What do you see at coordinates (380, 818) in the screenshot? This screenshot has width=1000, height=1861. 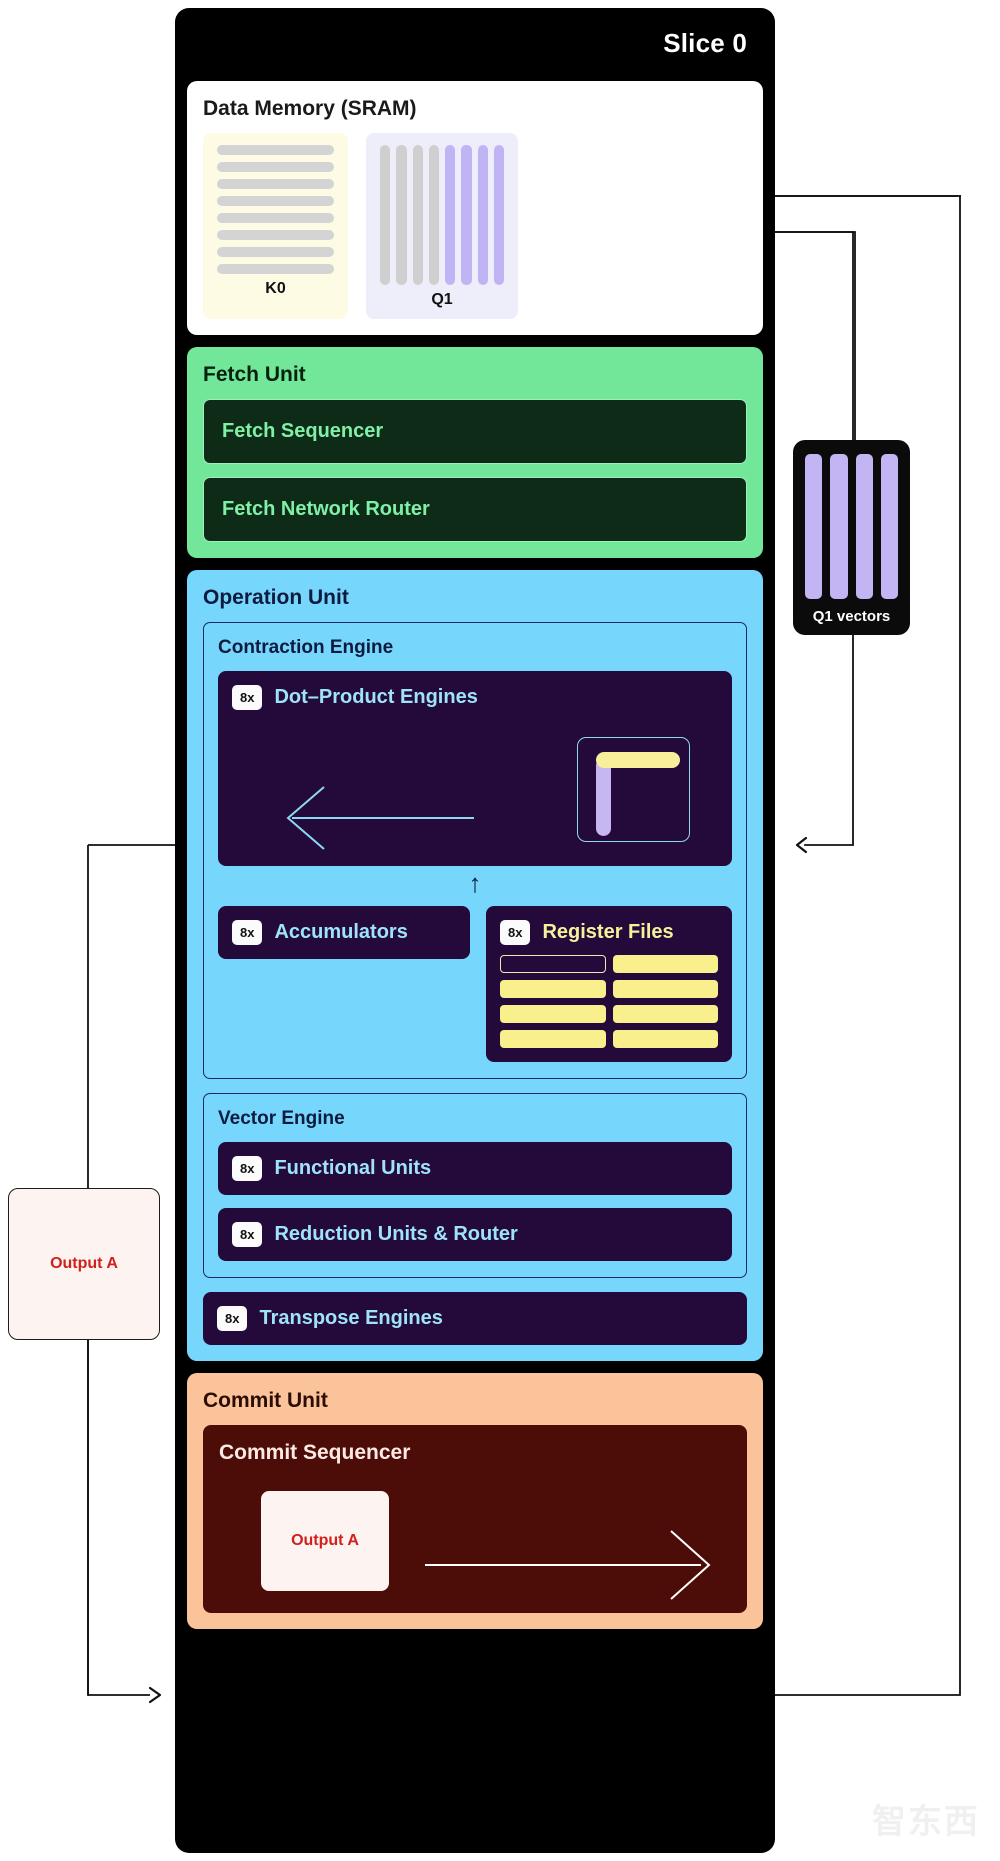 I see `dot-product-left-arrow-icon` at bounding box center [380, 818].